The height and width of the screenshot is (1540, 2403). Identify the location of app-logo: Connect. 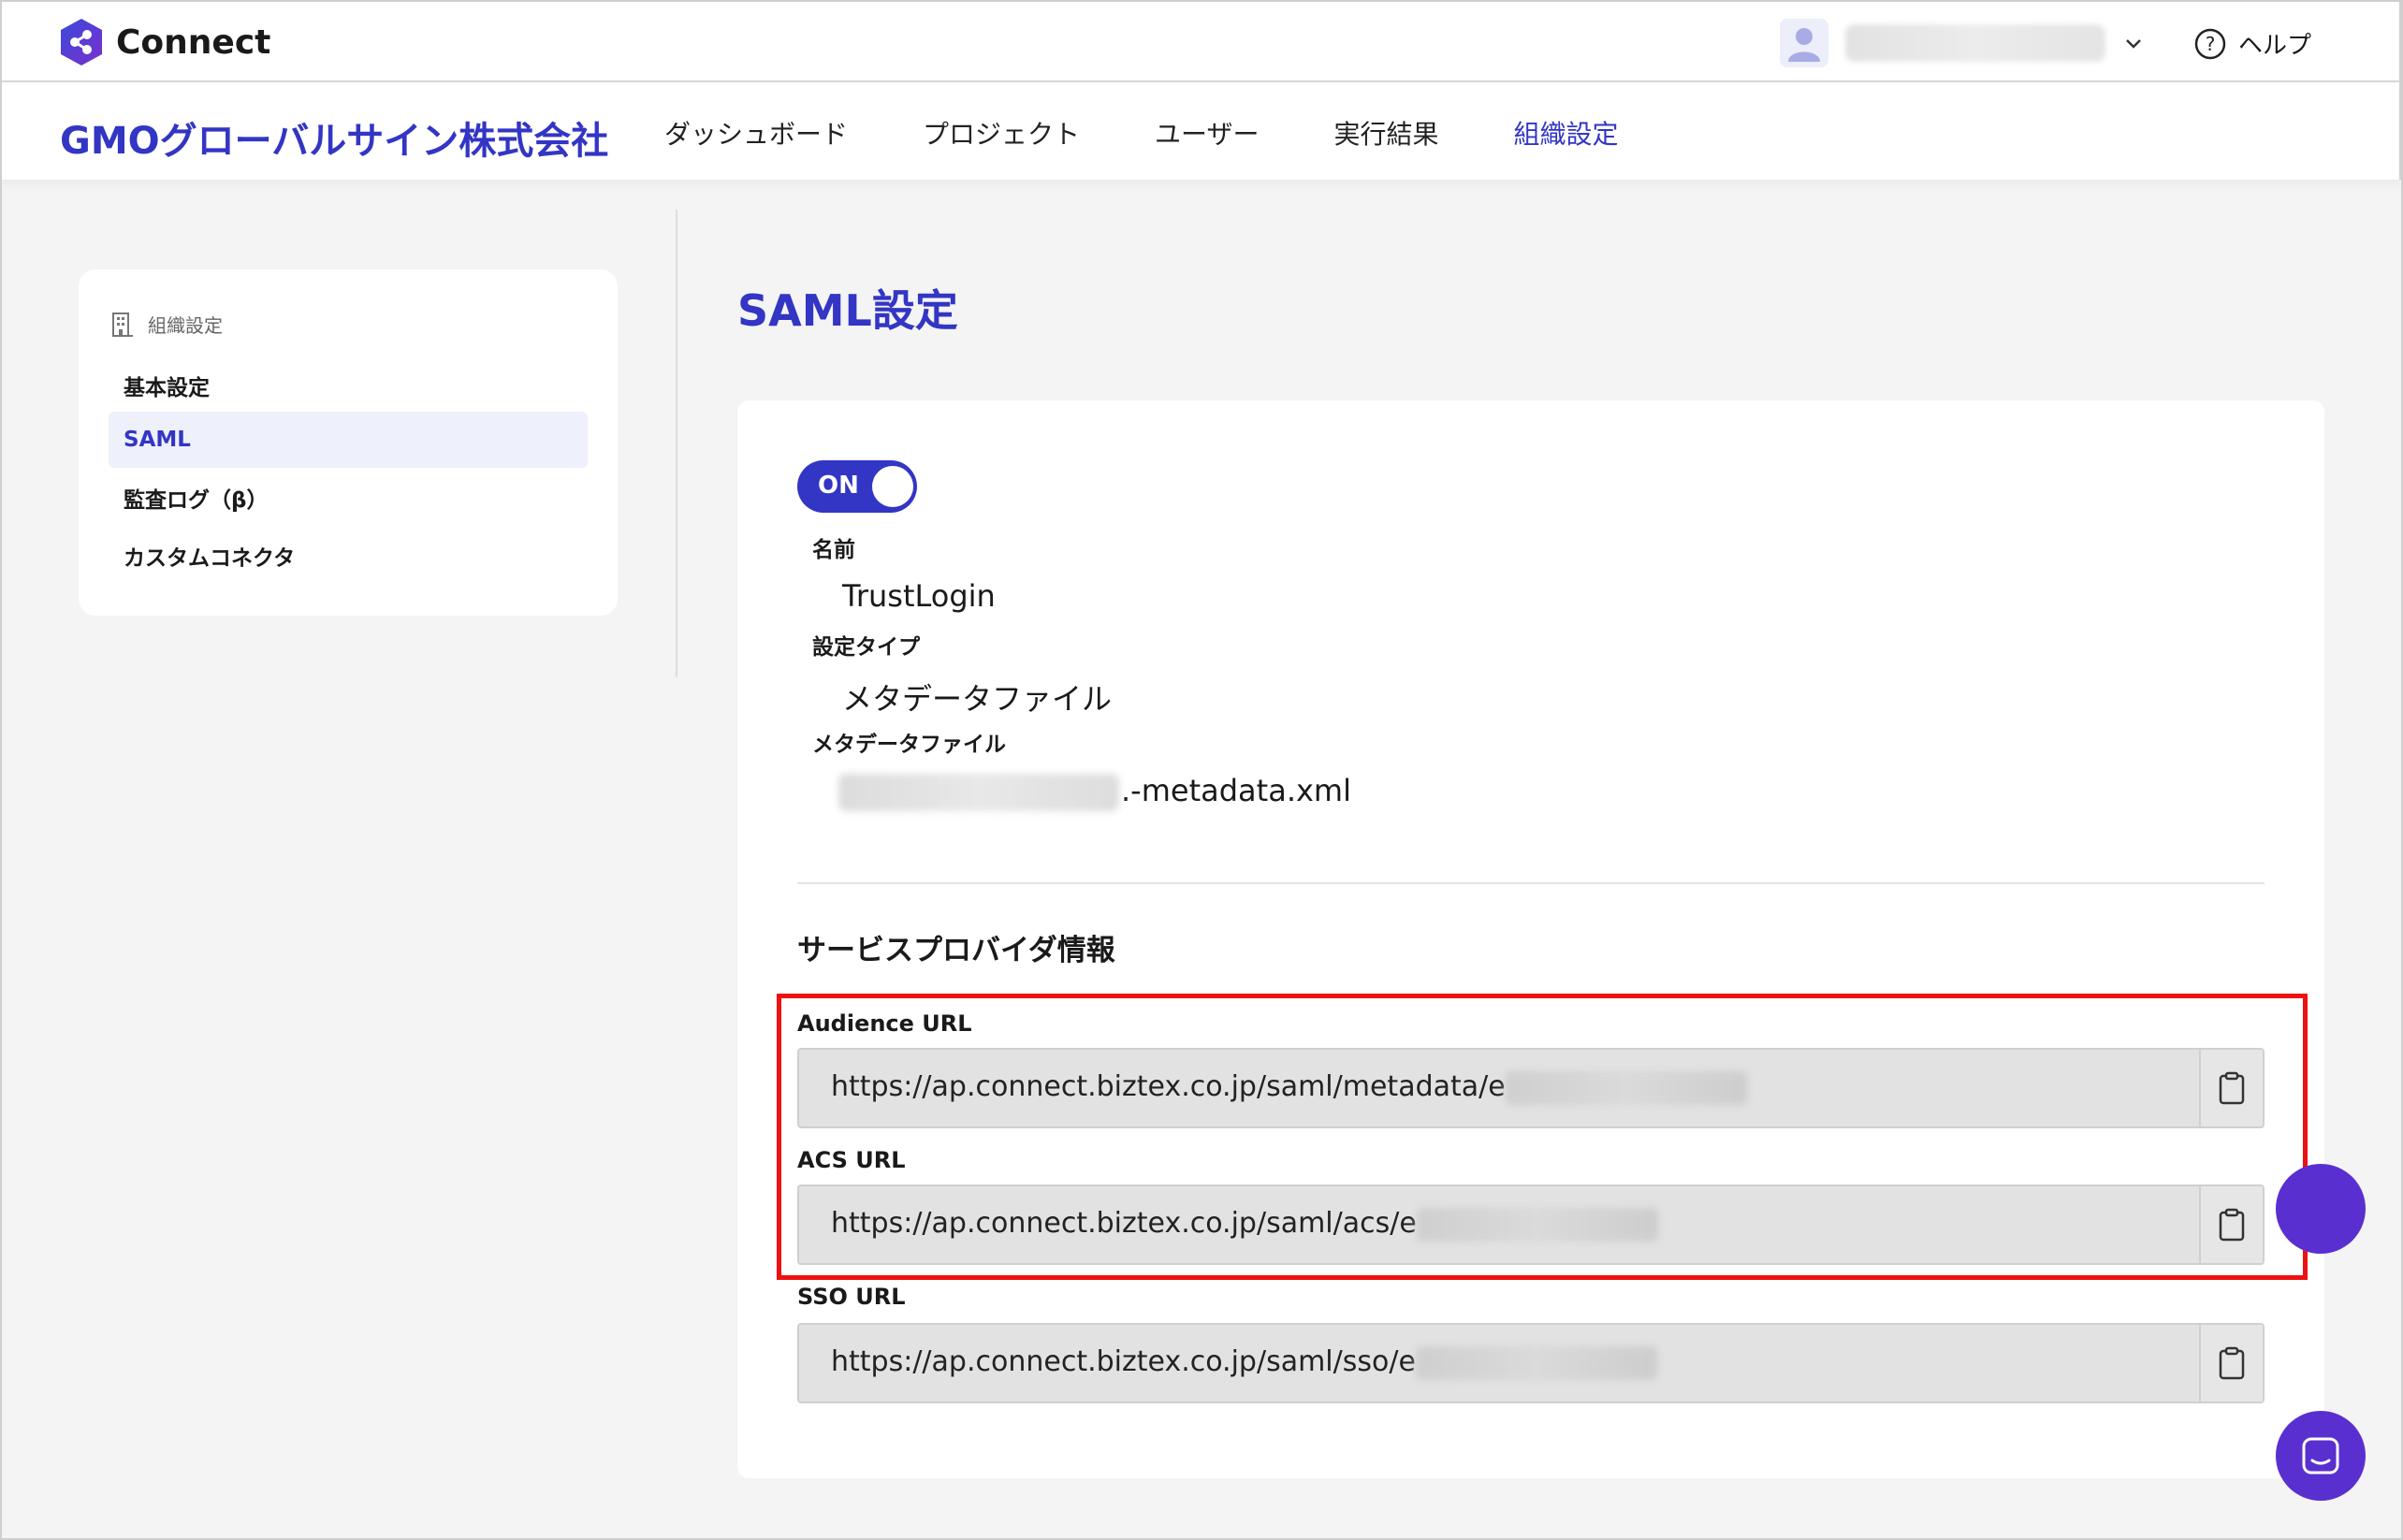
(164, 42).